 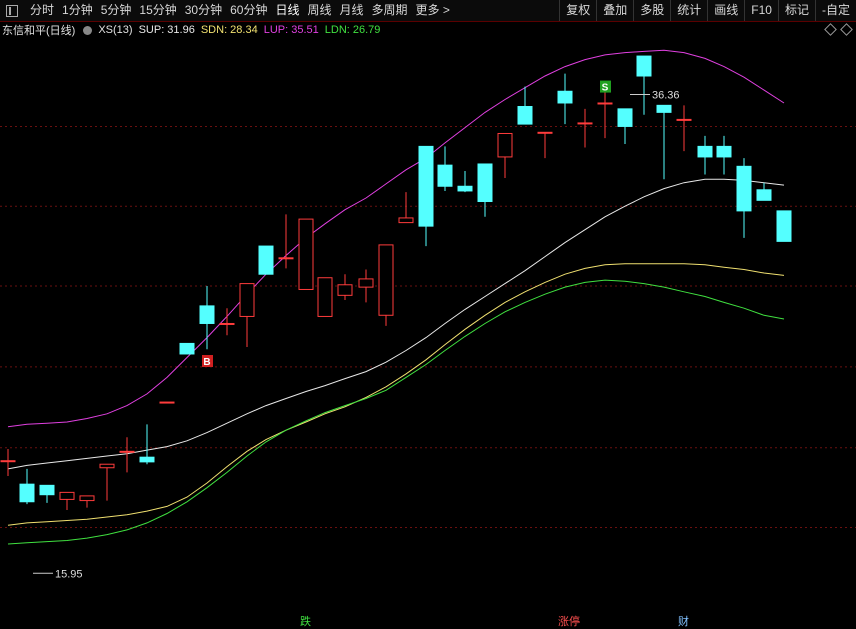 What do you see at coordinates (305, 621) in the screenshot?
I see `event-mark-down: 跌` at bounding box center [305, 621].